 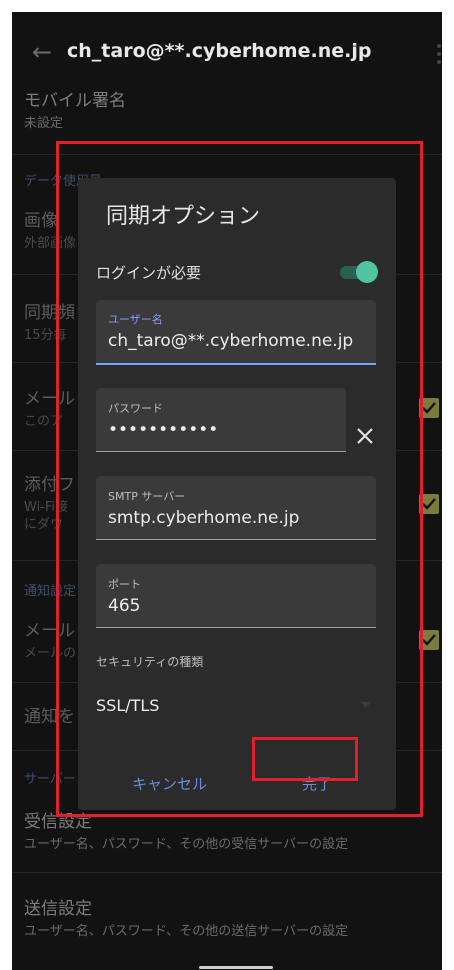 What do you see at coordinates (42, 52) in the screenshot?
I see `back-arrow-icon: ←` at bounding box center [42, 52].